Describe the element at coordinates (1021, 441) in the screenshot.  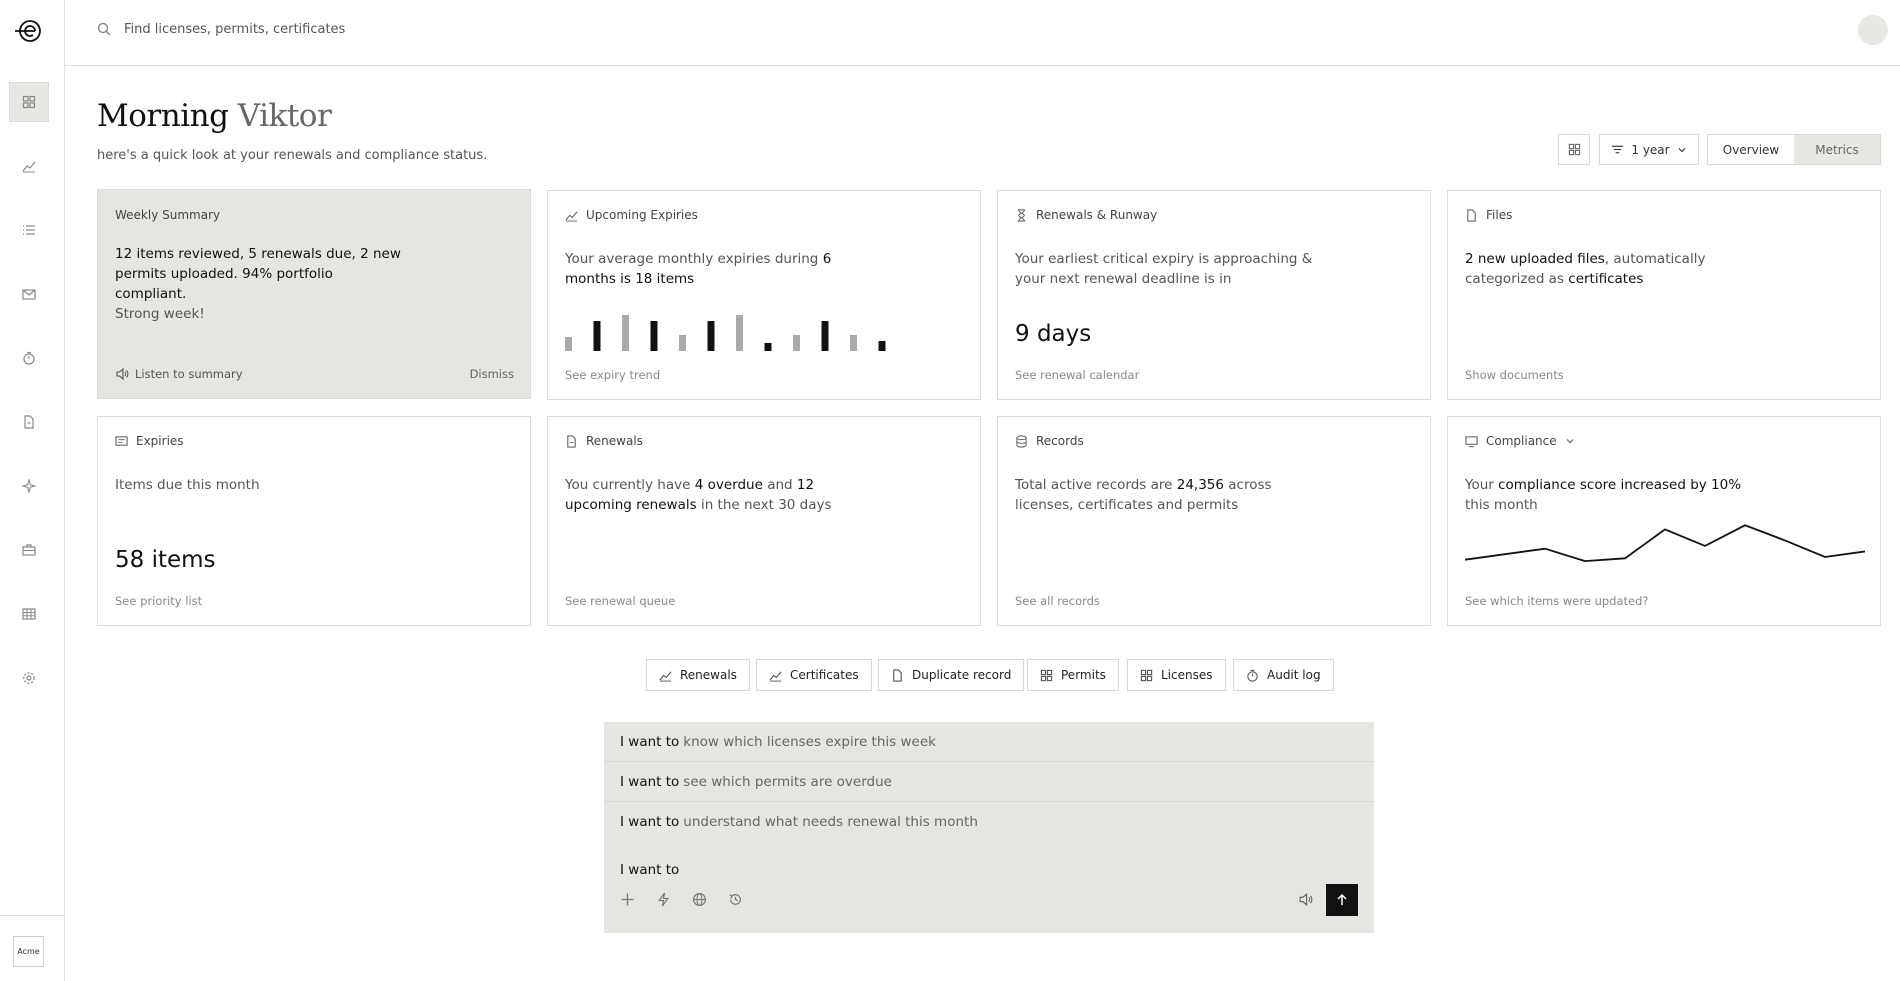
I see `database-icon` at that location.